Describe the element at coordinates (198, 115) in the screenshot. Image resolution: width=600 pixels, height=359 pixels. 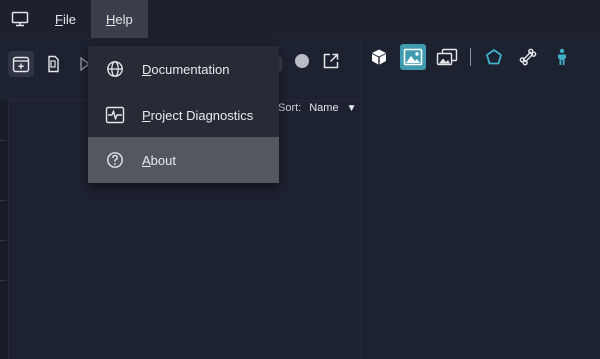
I see `menu-item-label: Project Diagnostics` at that location.